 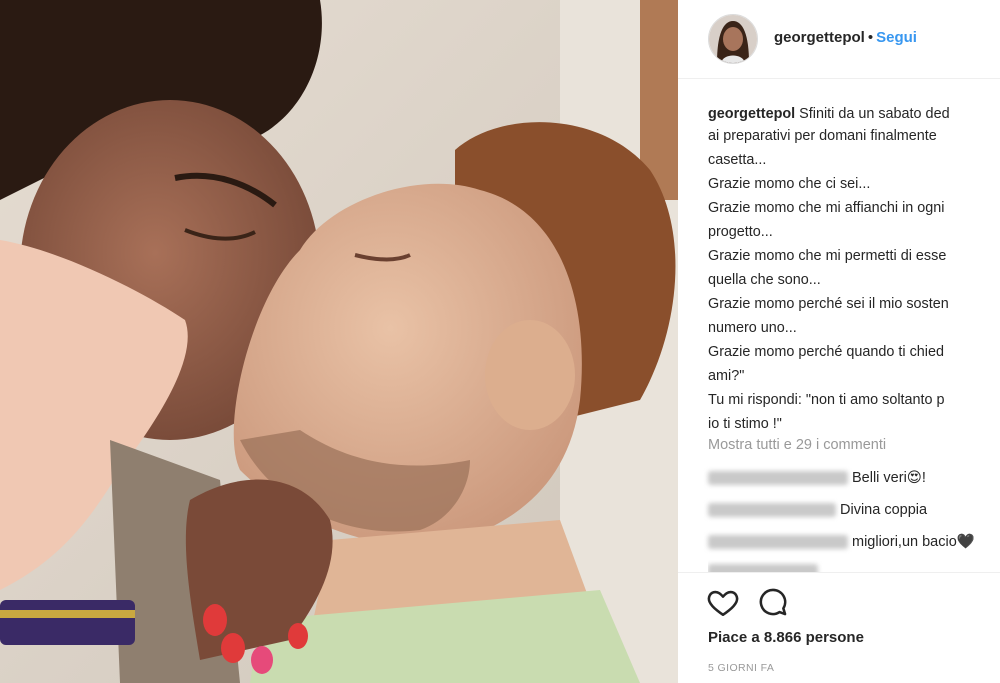 What do you see at coordinates (797, 445) in the screenshot?
I see `view-all-comments-link: Mostra tutti e 29 i commenti` at bounding box center [797, 445].